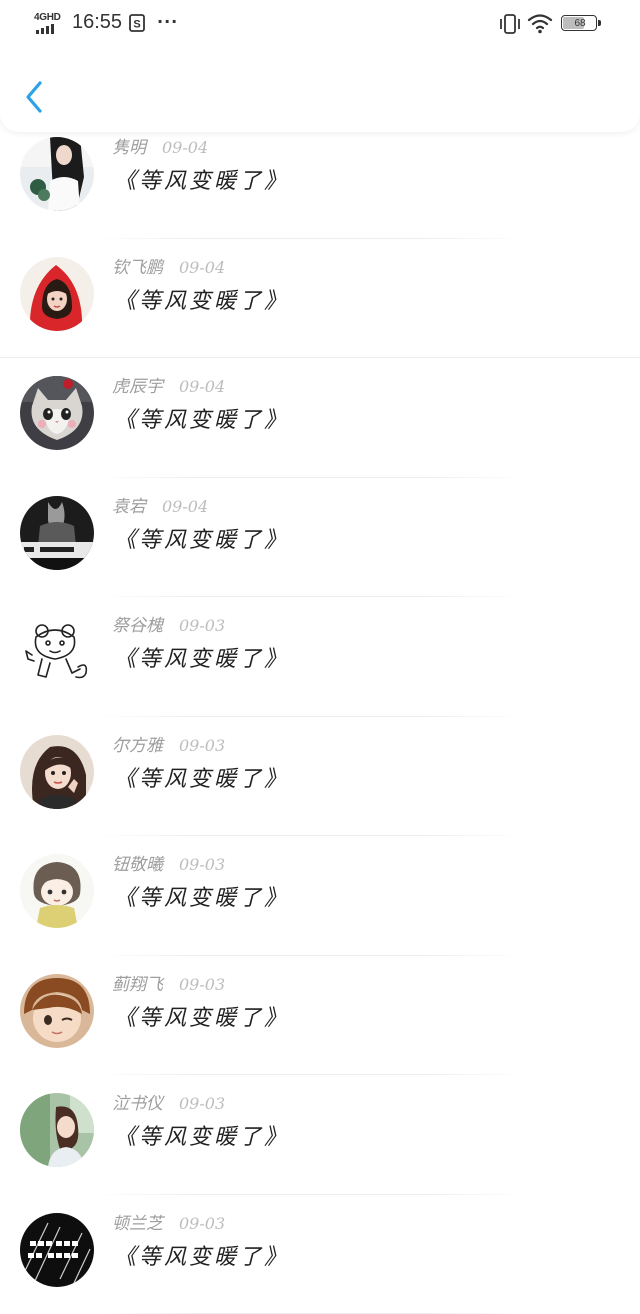 The width and height of the screenshot is (640, 1314). Describe the element at coordinates (137, 626) in the screenshot. I see `user-name: 祭谷槐` at that location.